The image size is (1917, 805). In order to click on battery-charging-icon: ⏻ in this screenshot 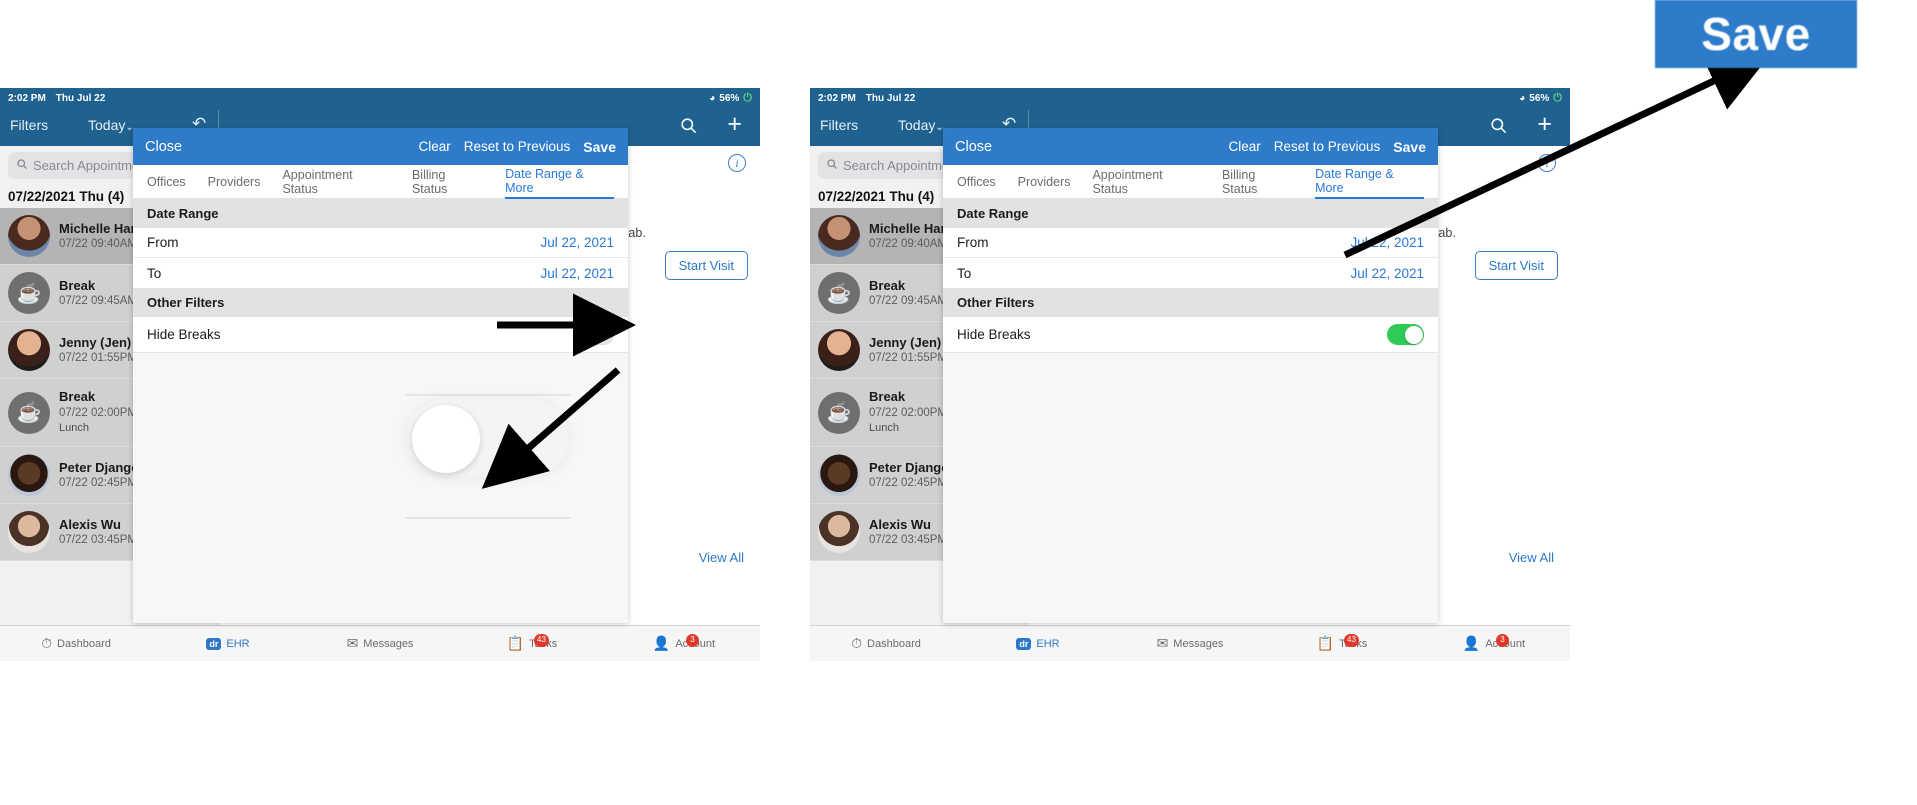, I will do `click(1557, 97)`.